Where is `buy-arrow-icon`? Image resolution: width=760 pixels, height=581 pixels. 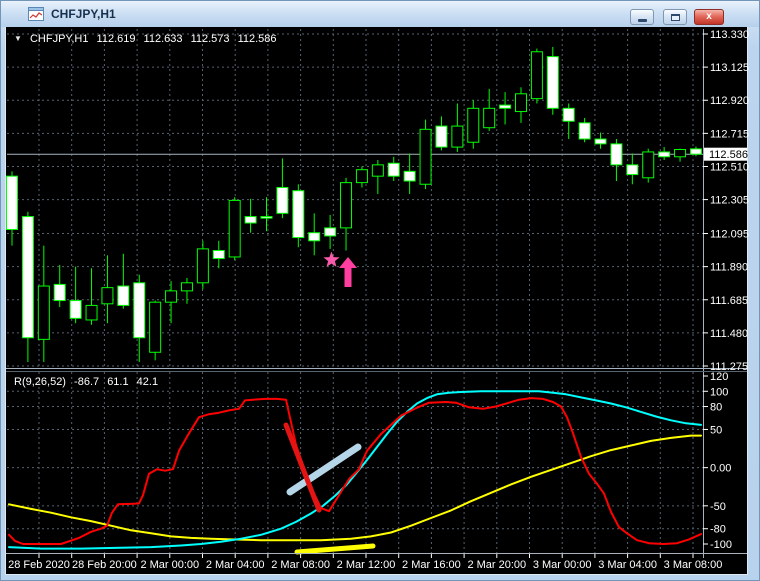
buy-arrow-icon is located at coordinates (348, 272).